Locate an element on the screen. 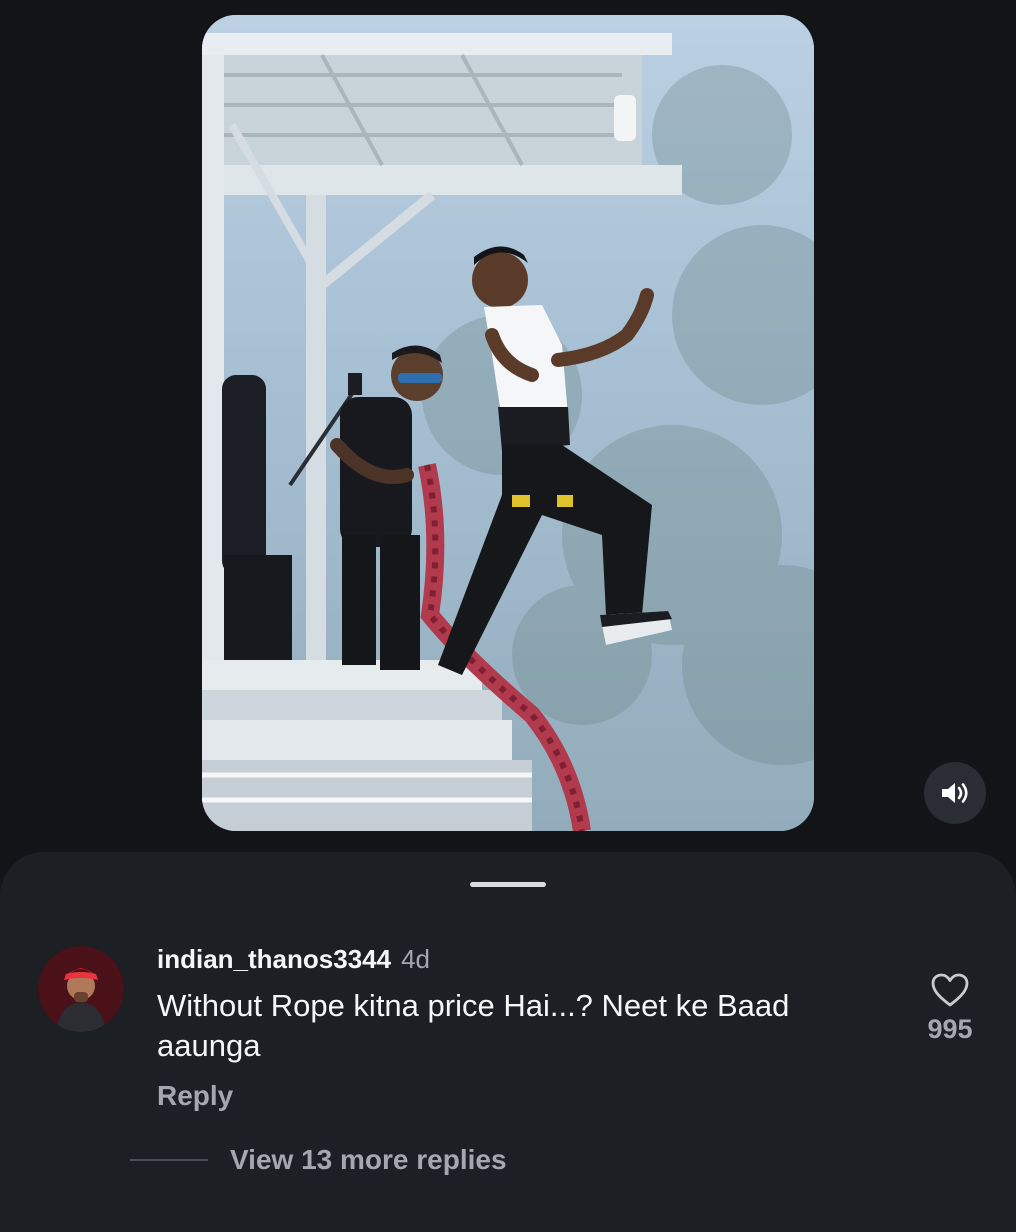  sheet-drag-handle is located at coordinates (508, 884).